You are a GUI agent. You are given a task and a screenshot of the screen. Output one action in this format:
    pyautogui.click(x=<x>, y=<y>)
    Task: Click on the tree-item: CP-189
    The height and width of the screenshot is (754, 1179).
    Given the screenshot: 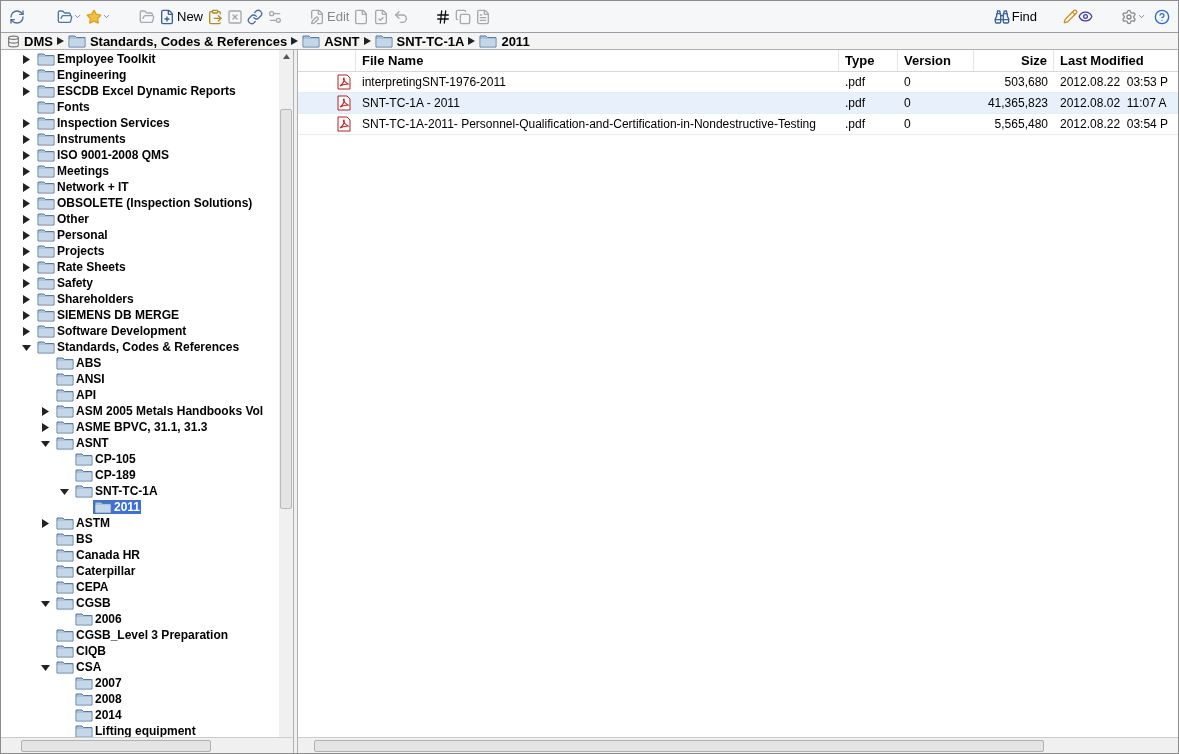 What is the action you would take?
    pyautogui.click(x=105, y=475)
    